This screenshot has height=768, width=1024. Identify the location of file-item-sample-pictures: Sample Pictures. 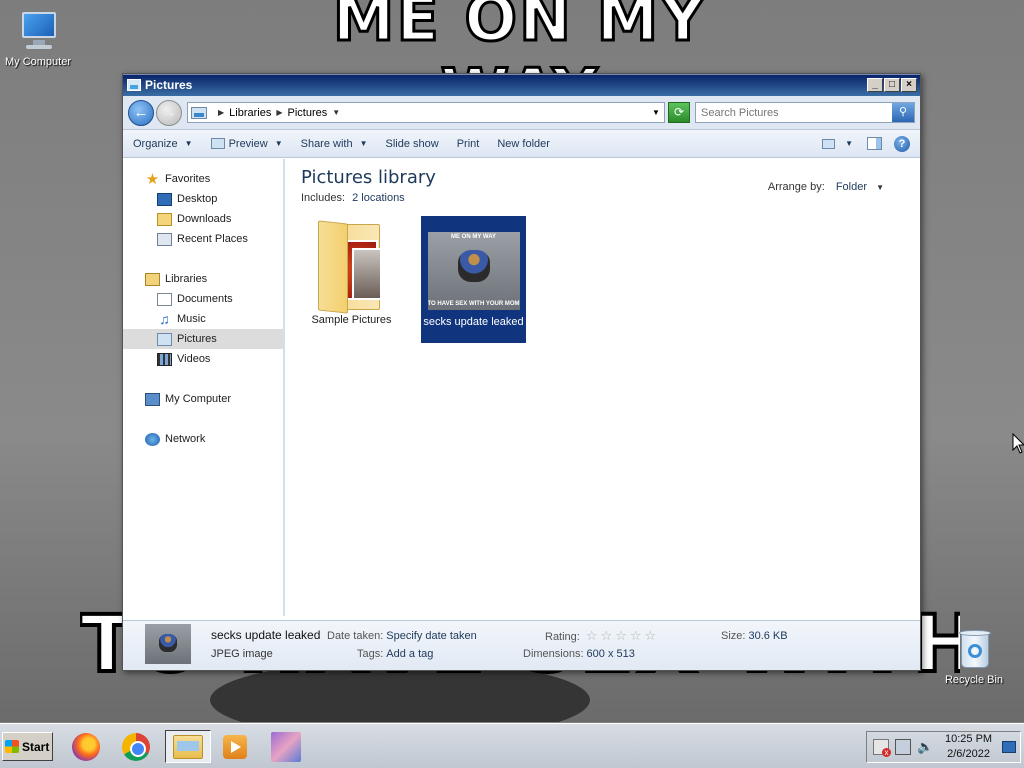
(351, 279).